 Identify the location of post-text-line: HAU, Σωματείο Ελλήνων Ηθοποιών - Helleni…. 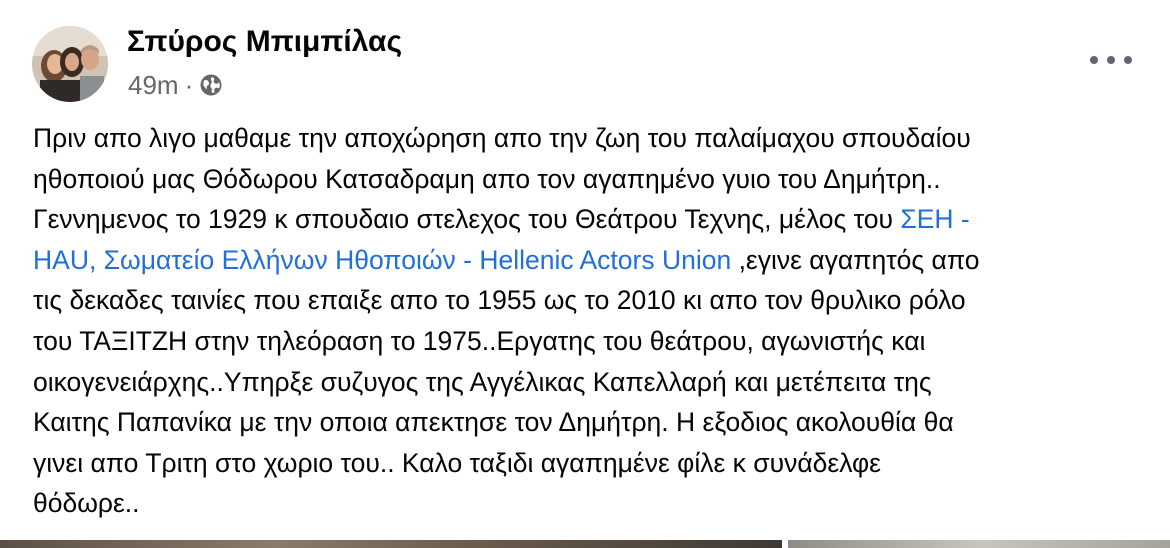
(588, 260).